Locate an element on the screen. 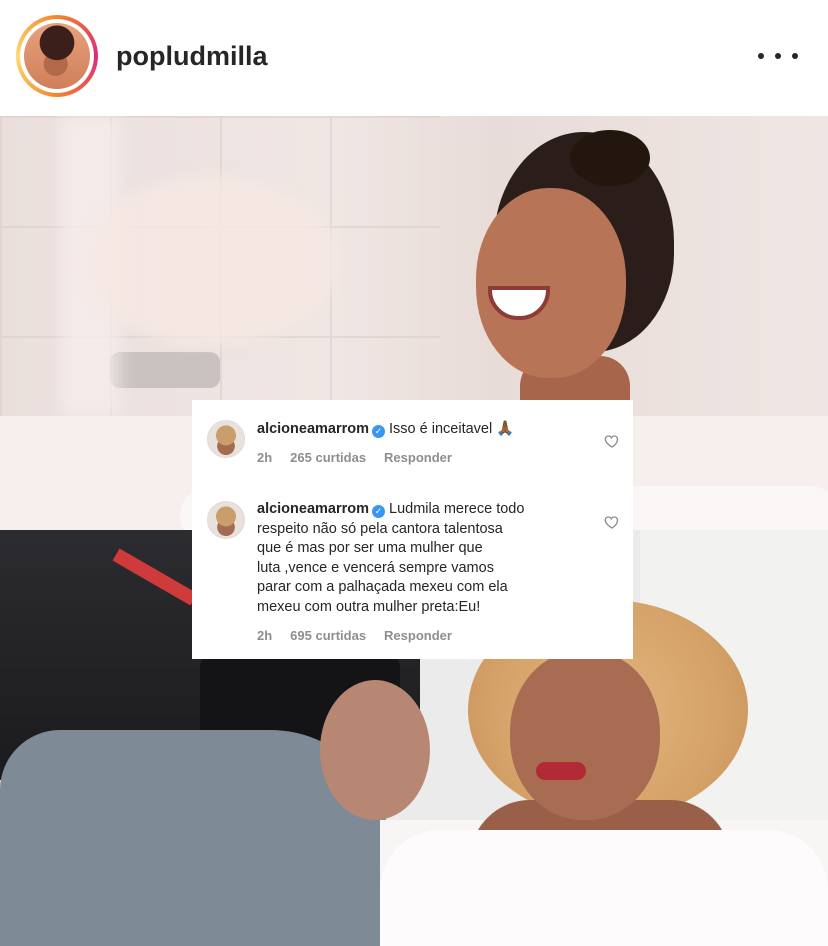 The height and width of the screenshot is (946, 828). comment-meta: 2h 695 curtidas Responder is located at coordinates (363, 635).